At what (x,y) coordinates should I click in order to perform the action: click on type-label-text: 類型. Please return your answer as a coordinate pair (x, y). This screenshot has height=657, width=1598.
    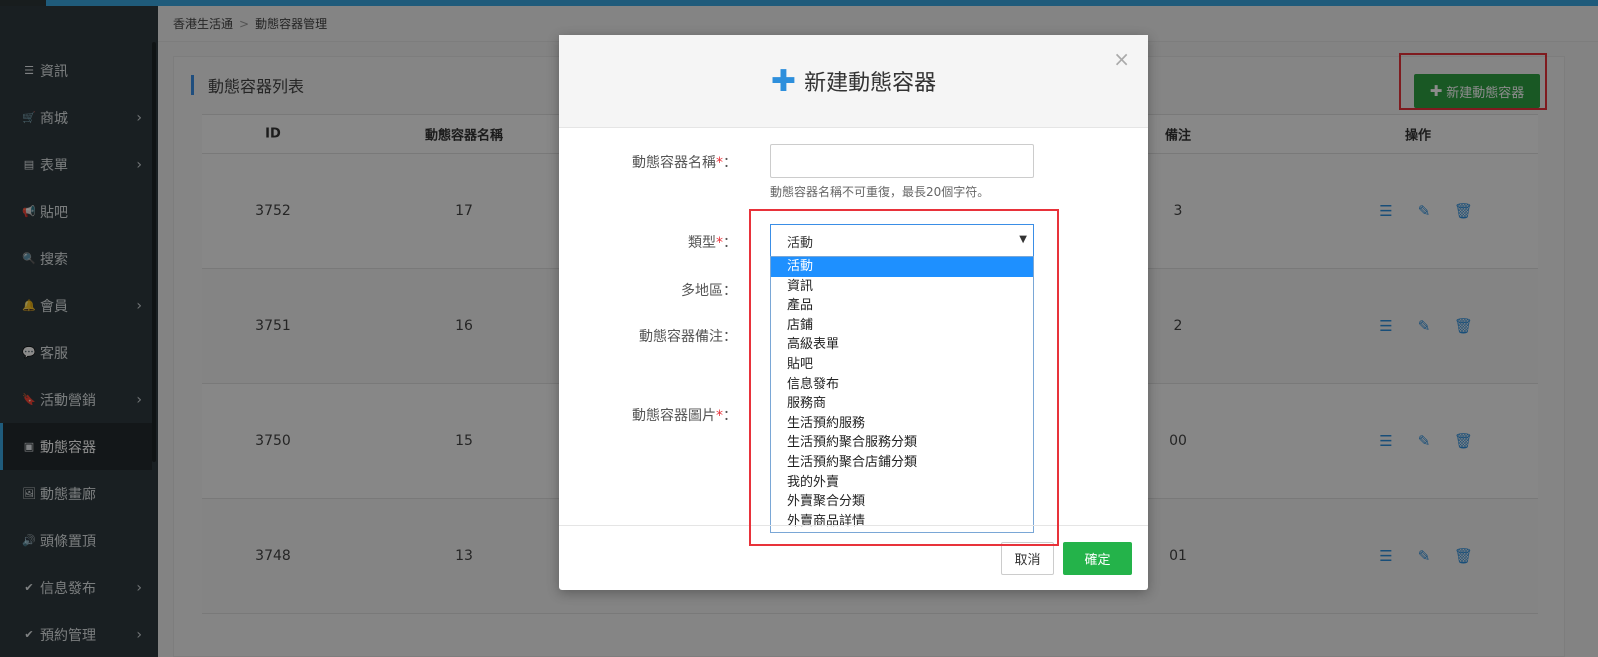
    Looking at the image, I should click on (702, 243).